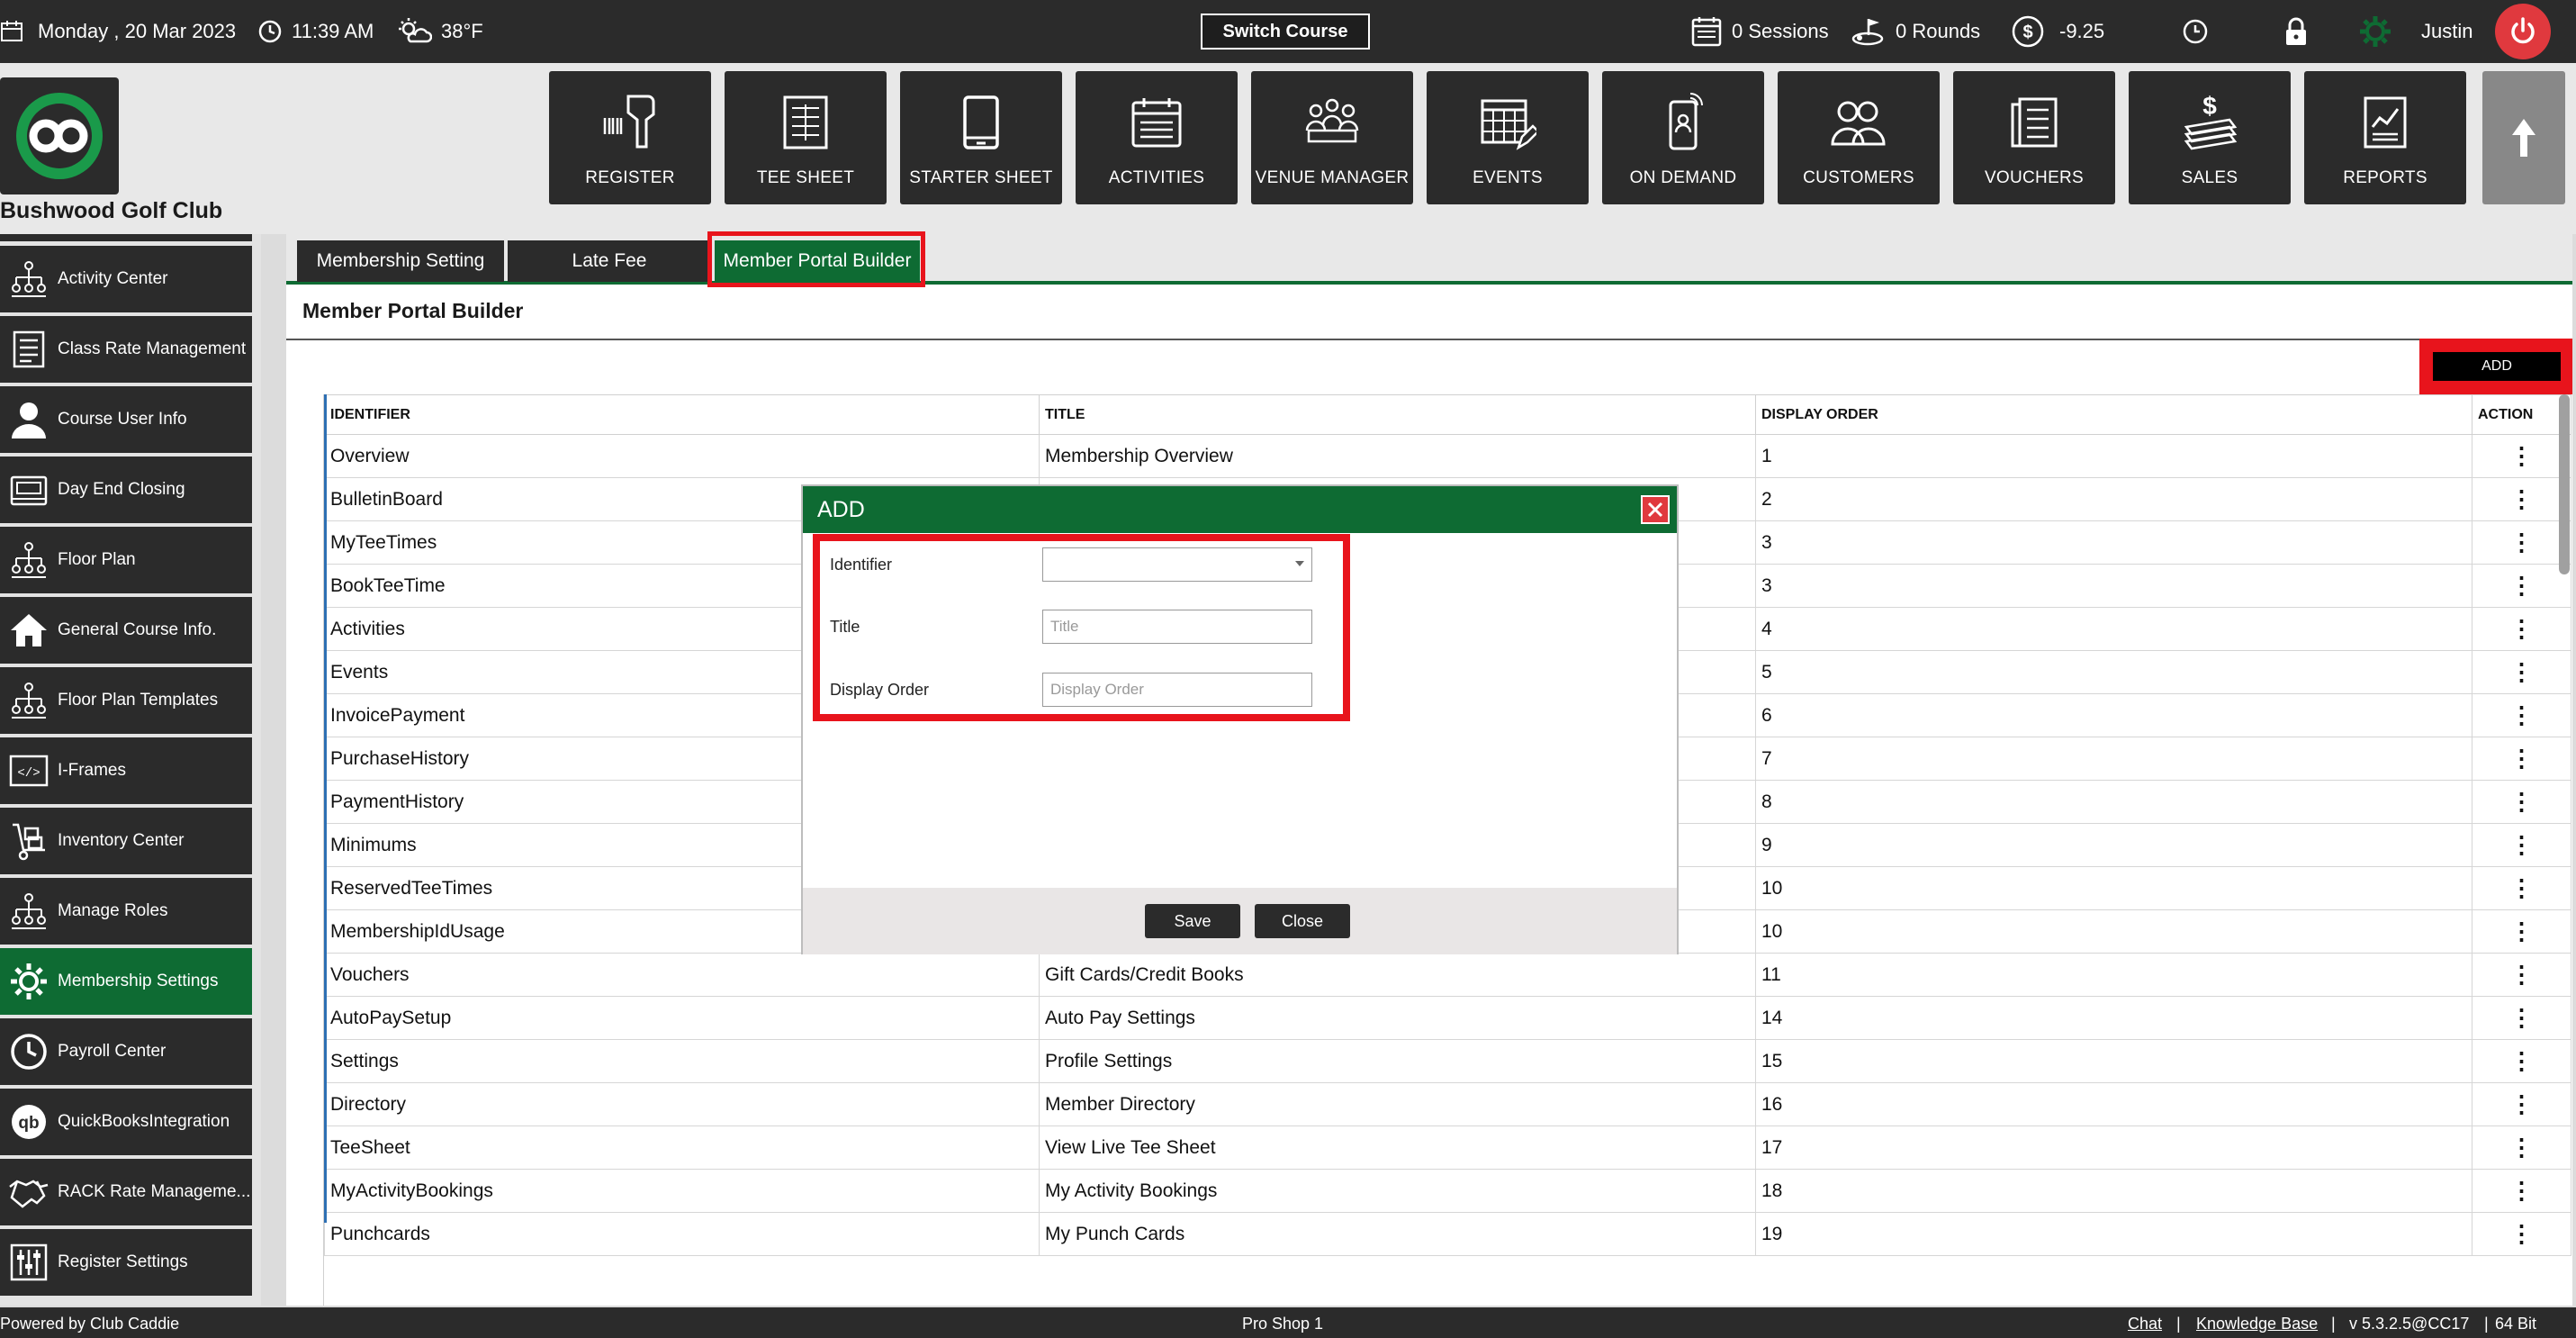 This screenshot has height=1338, width=2576. Describe the element at coordinates (126, 350) in the screenshot. I see `sidebar-item-class-rate-management: Class Rate Management` at that location.